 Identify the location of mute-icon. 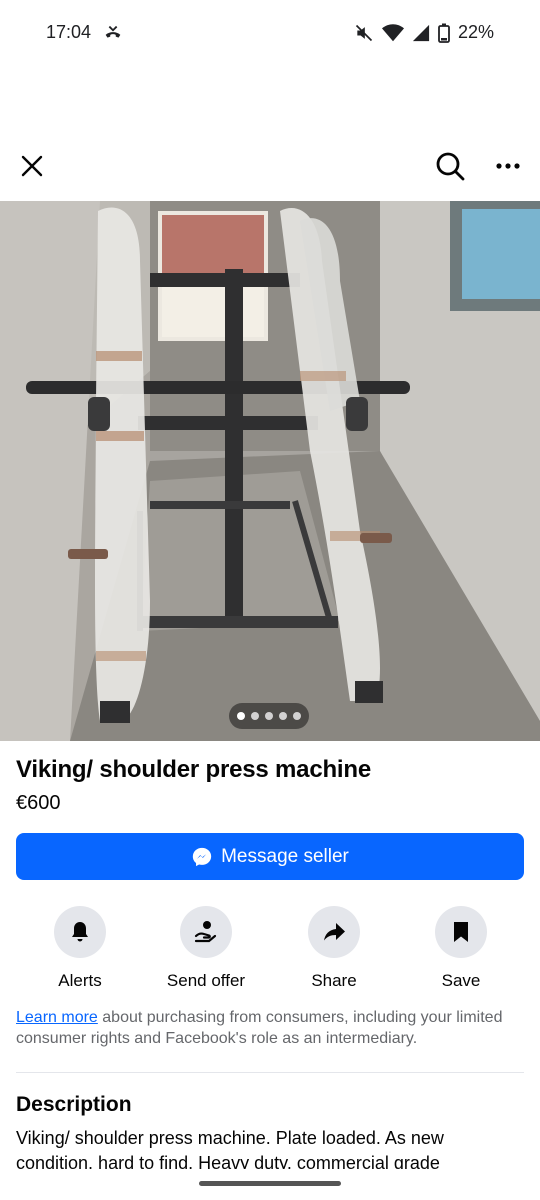
(364, 32).